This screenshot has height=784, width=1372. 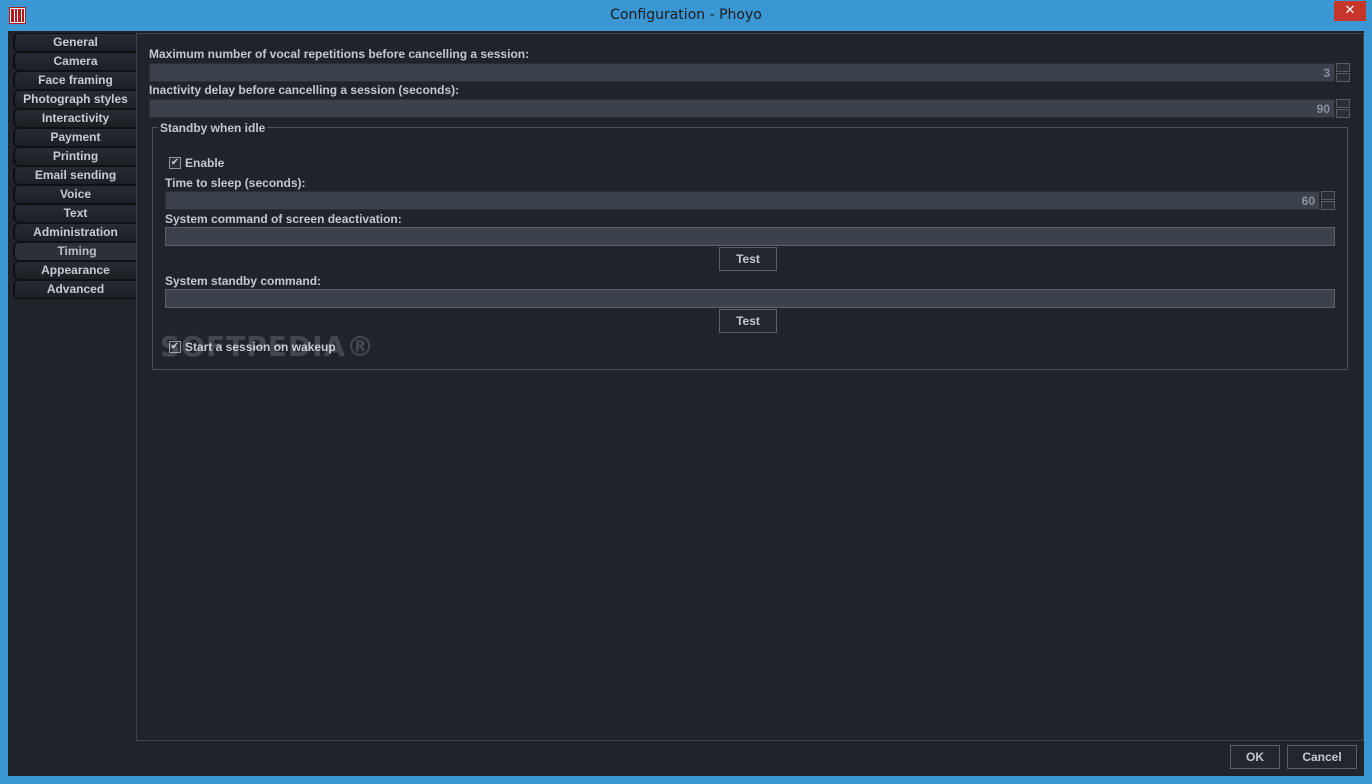 What do you see at coordinates (75, 80) in the screenshot?
I see `tab-face-framing: Face framing` at bounding box center [75, 80].